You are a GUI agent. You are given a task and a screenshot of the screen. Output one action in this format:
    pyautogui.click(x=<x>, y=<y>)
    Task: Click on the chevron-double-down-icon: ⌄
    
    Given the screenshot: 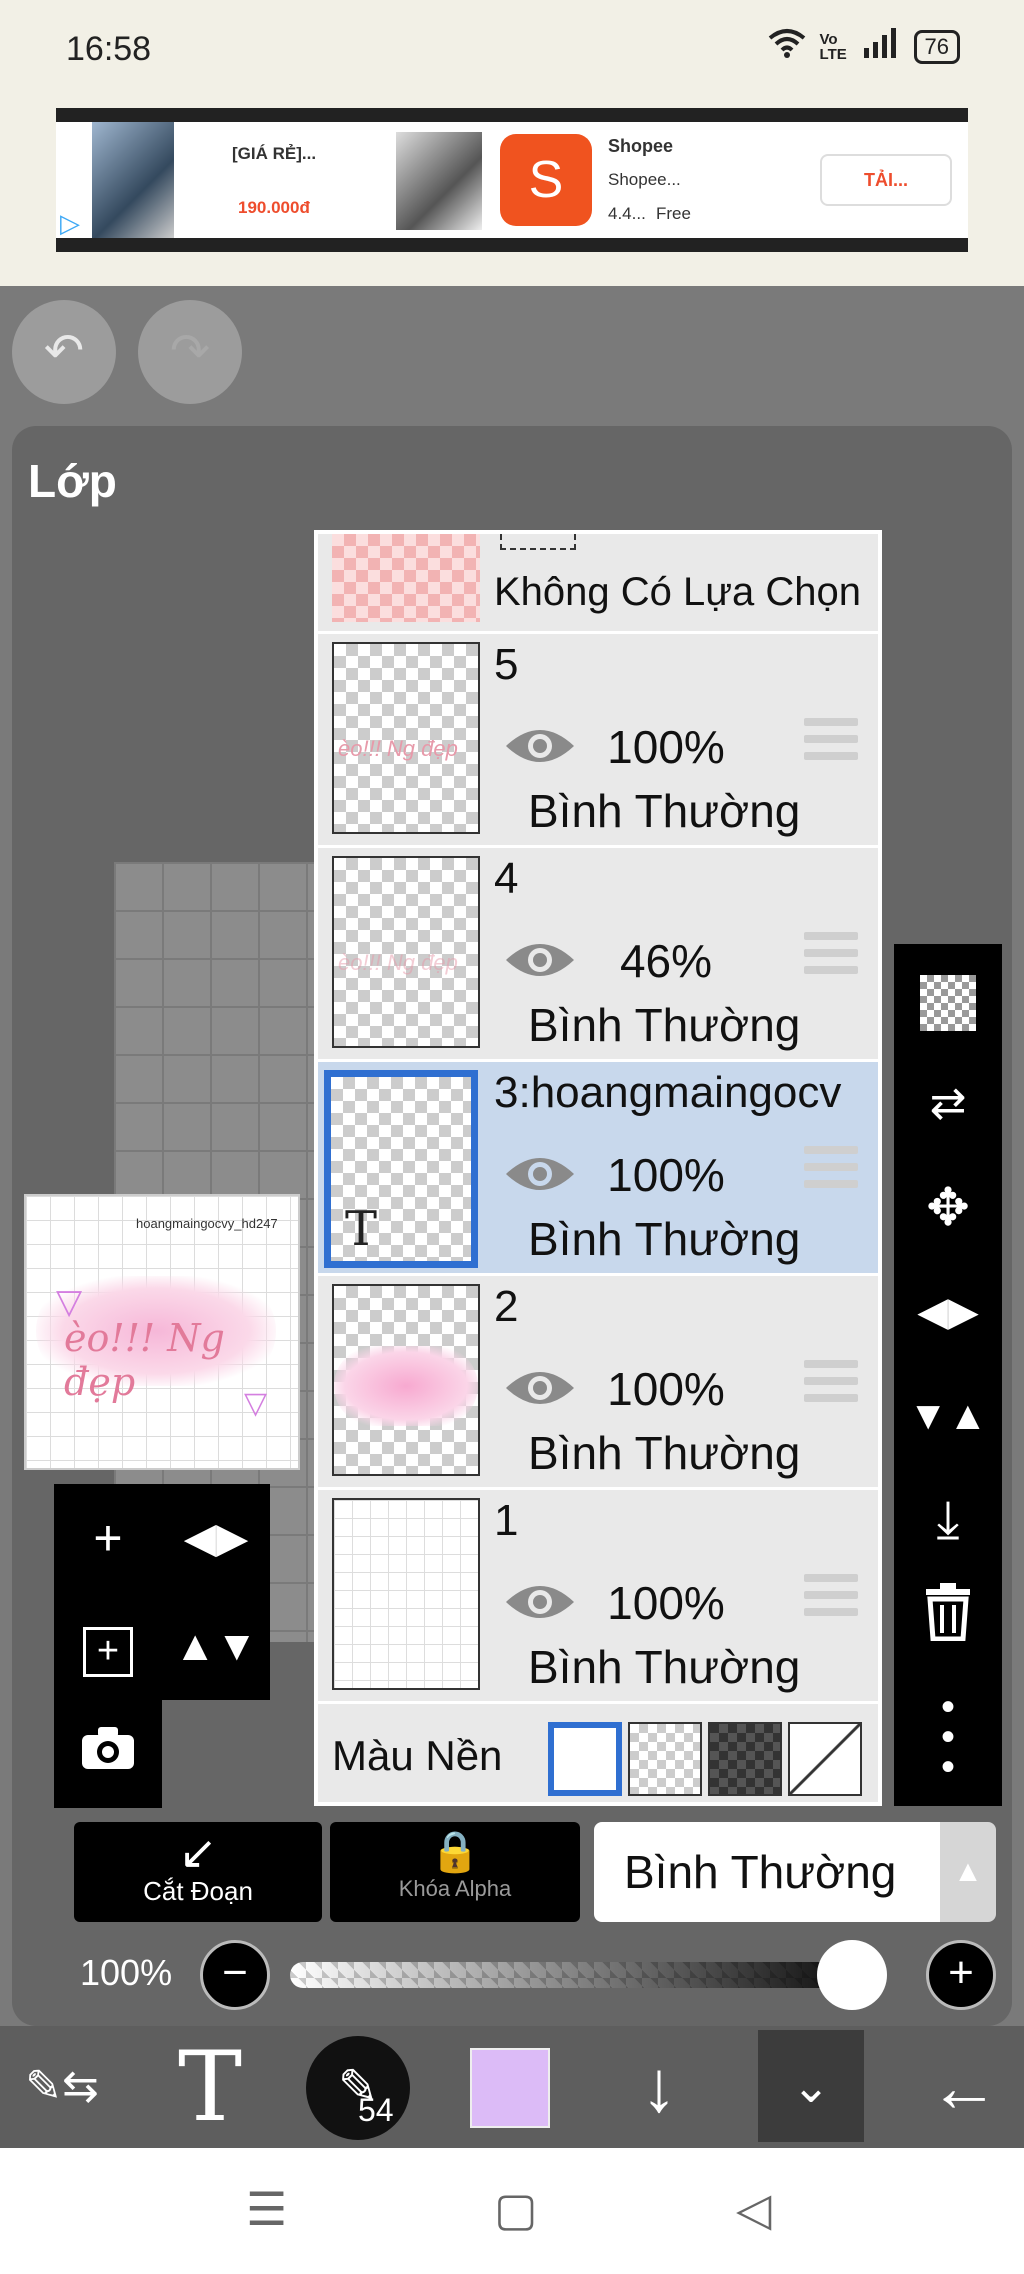 What is the action you would take?
    pyautogui.click(x=811, y=2086)
    